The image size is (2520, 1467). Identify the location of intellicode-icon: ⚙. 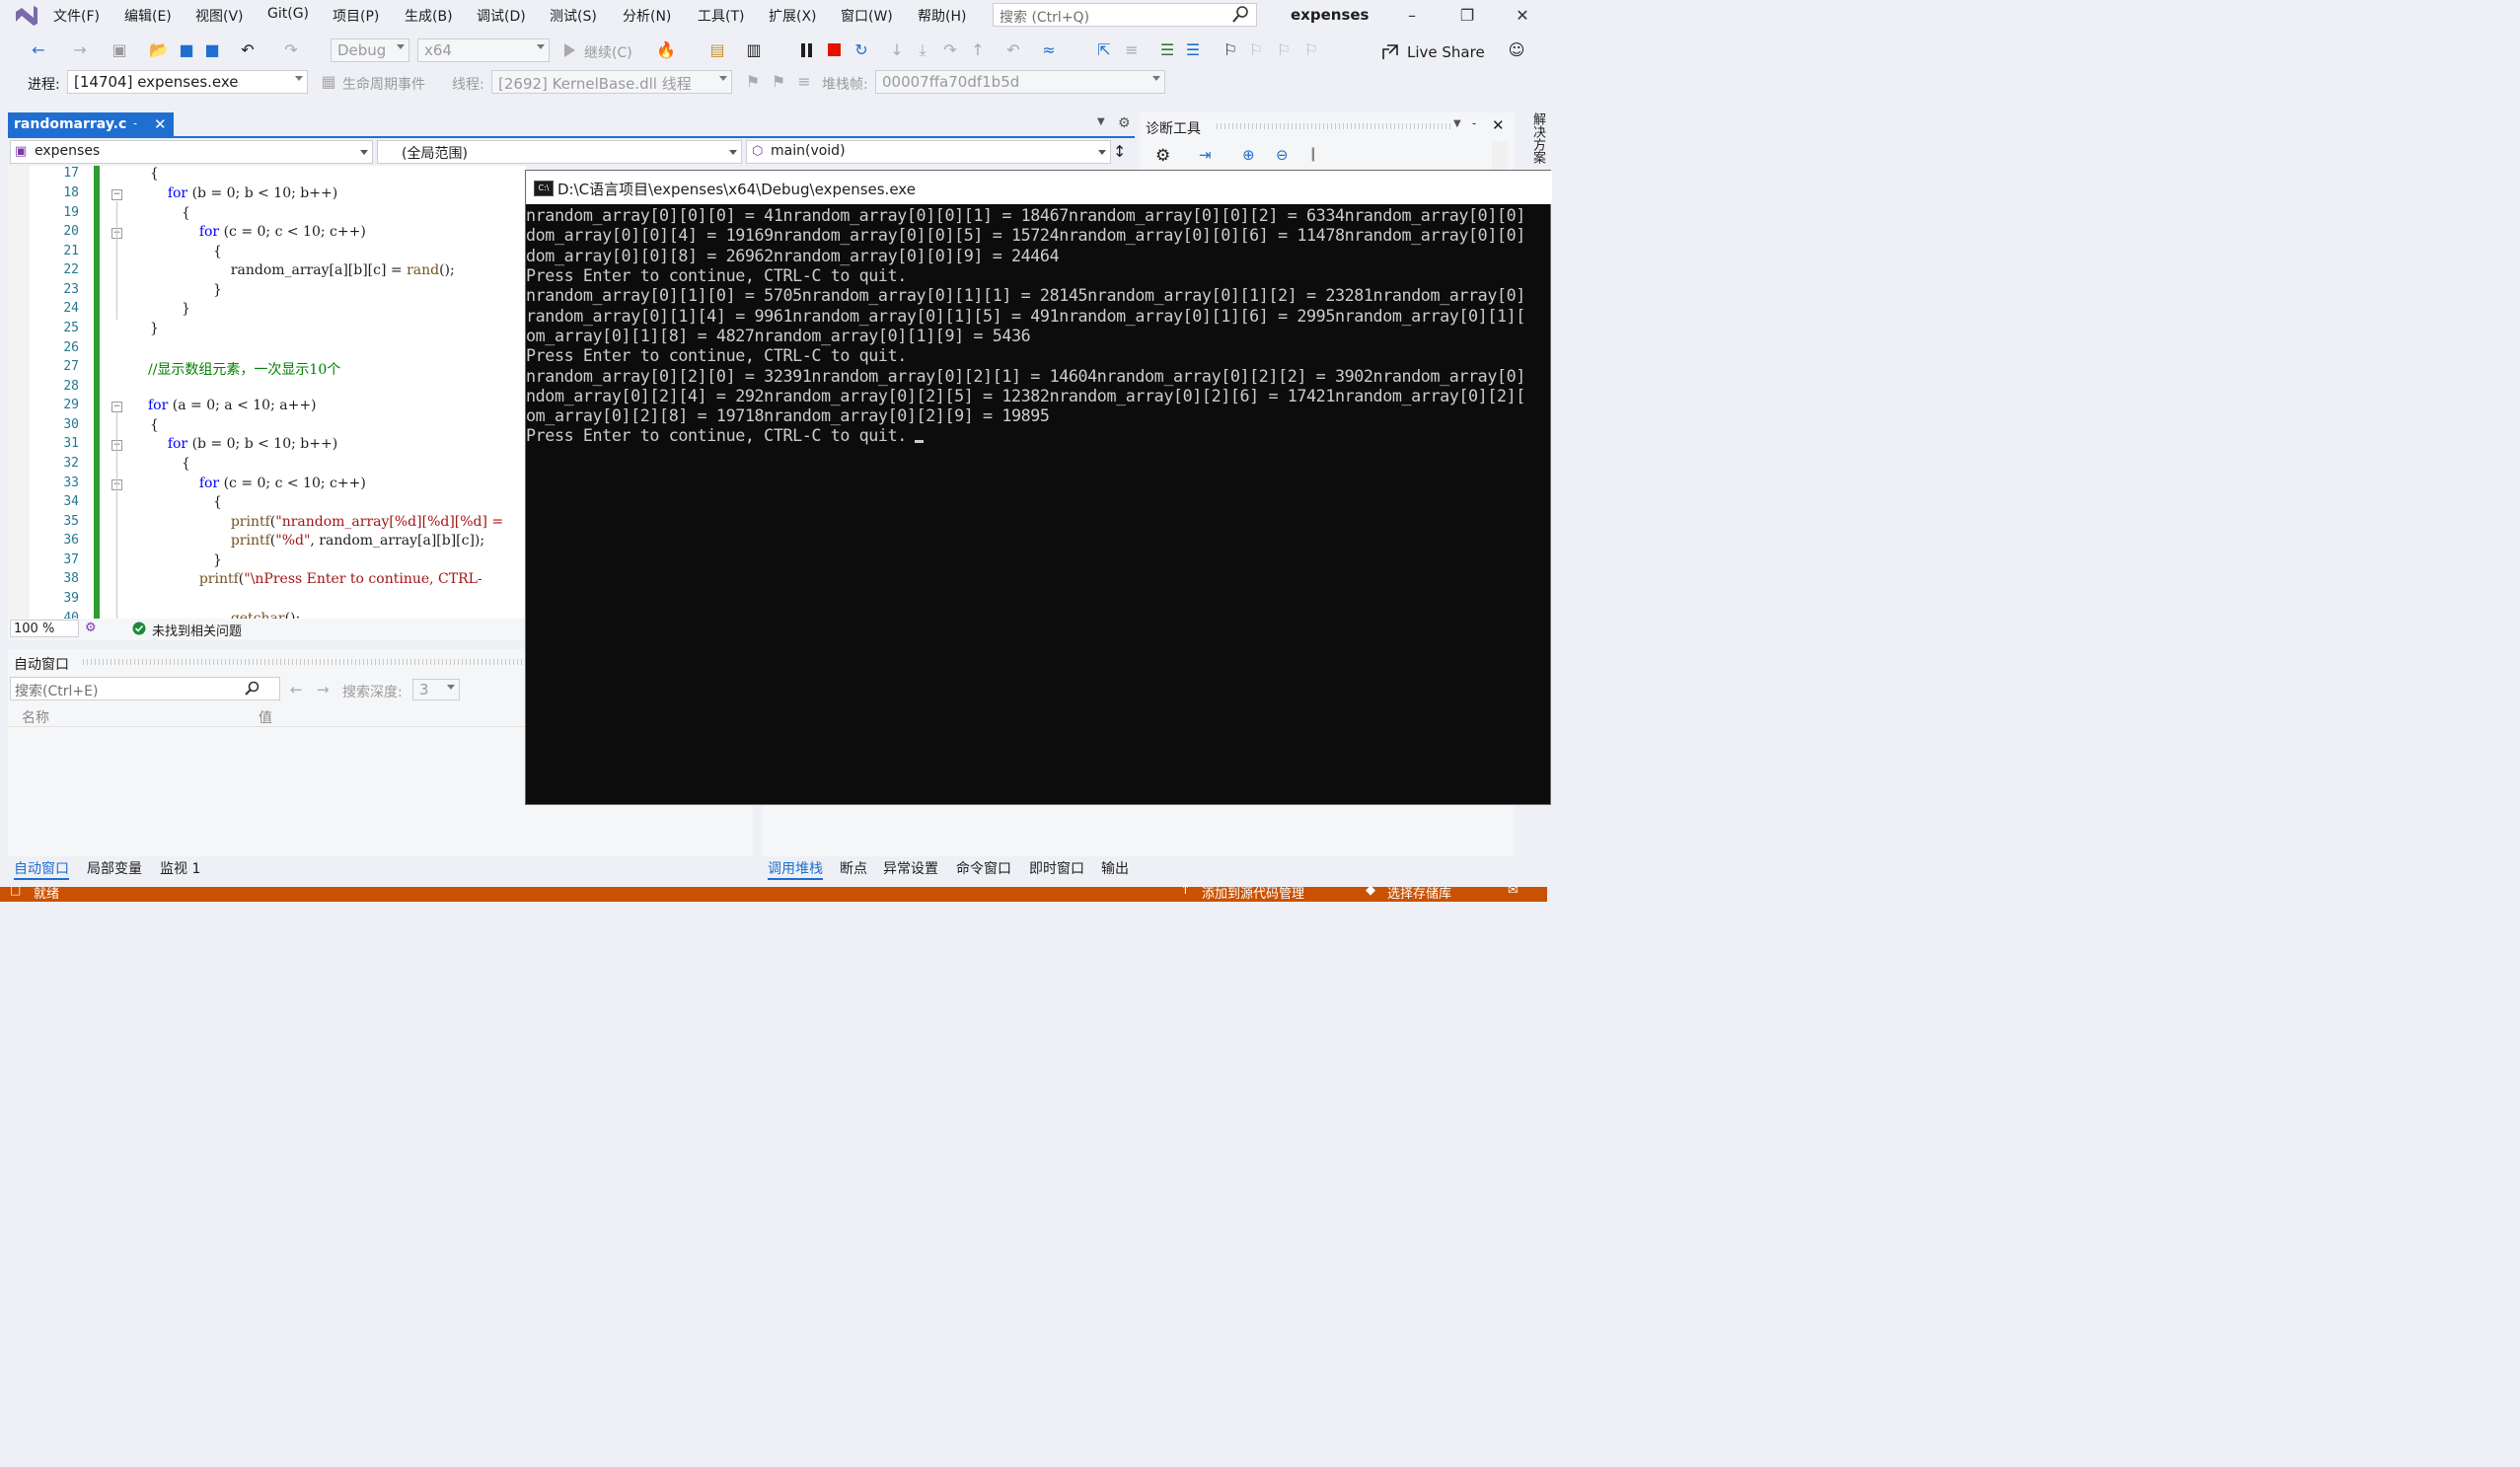
(91, 628).